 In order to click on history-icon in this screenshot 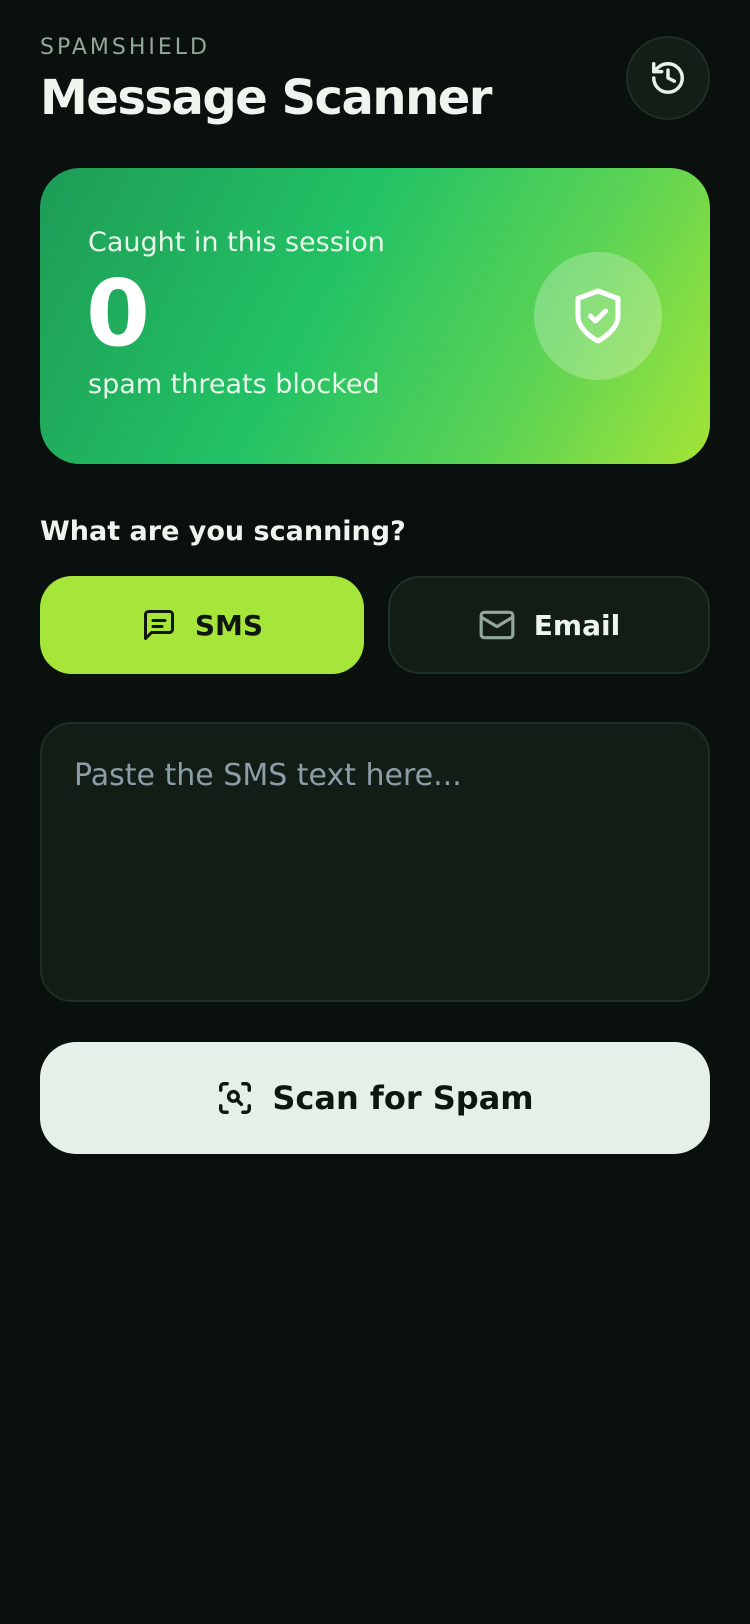, I will do `click(668, 78)`.